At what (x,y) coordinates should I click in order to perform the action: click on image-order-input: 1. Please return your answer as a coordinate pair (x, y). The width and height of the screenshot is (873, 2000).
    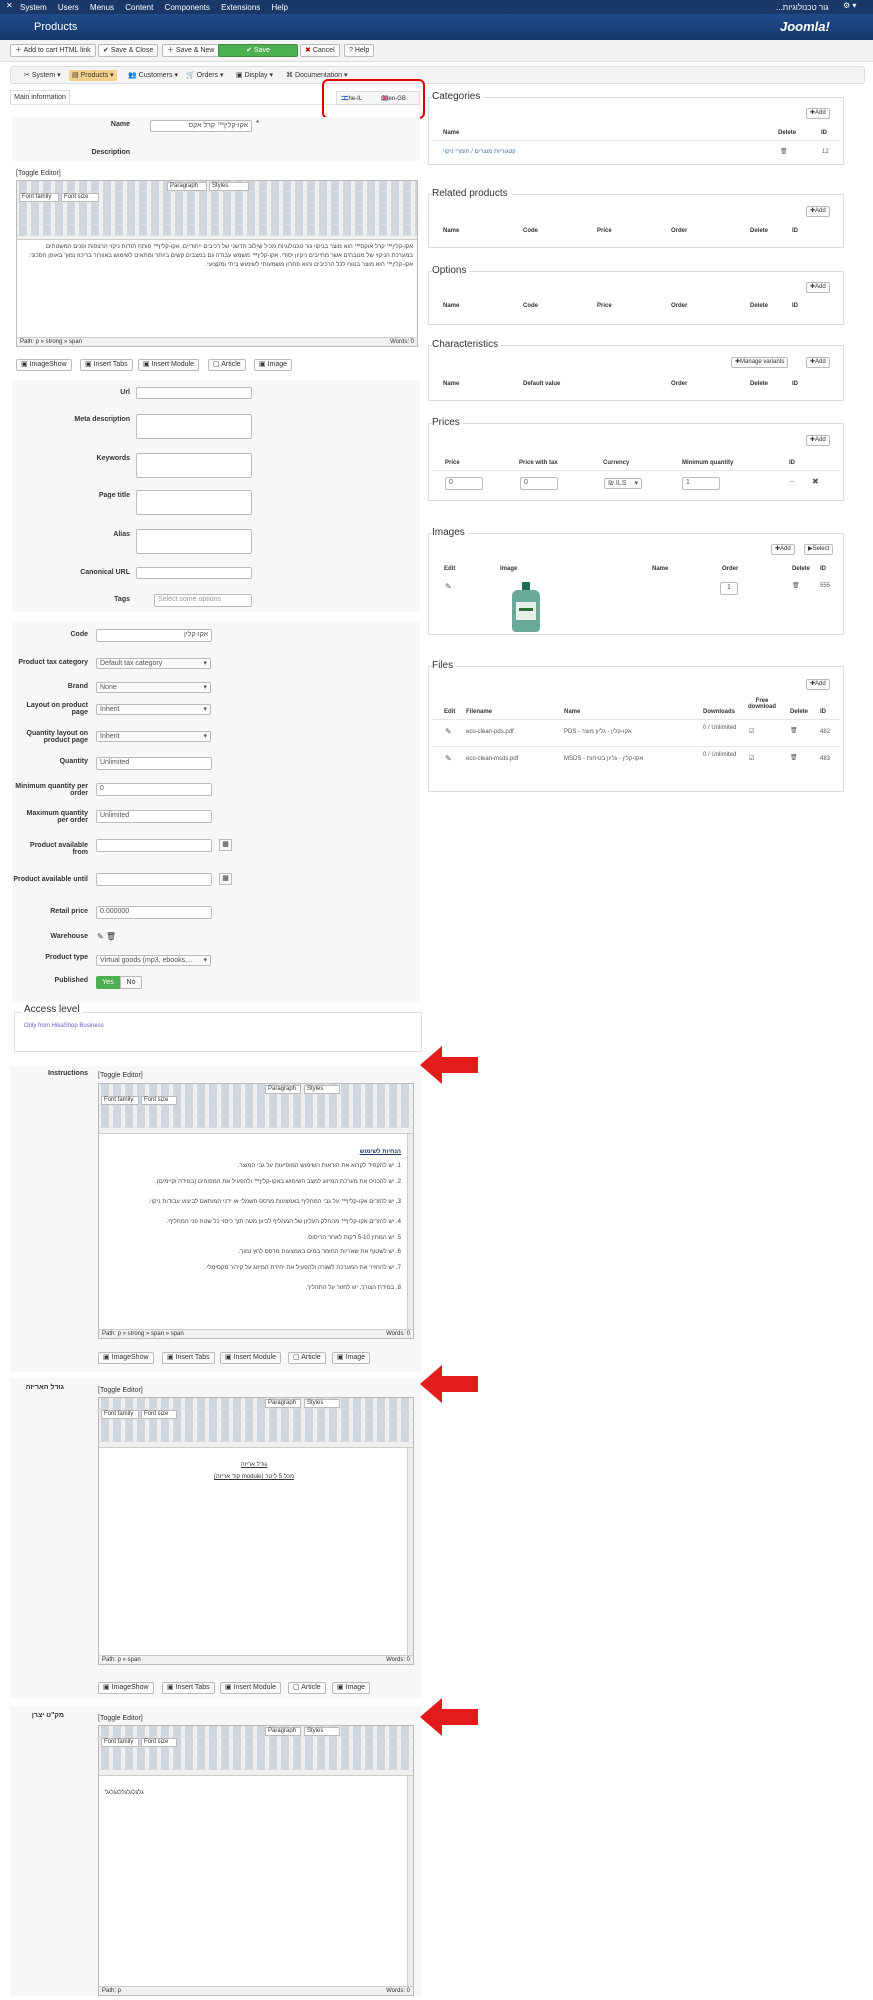
    Looking at the image, I should click on (729, 588).